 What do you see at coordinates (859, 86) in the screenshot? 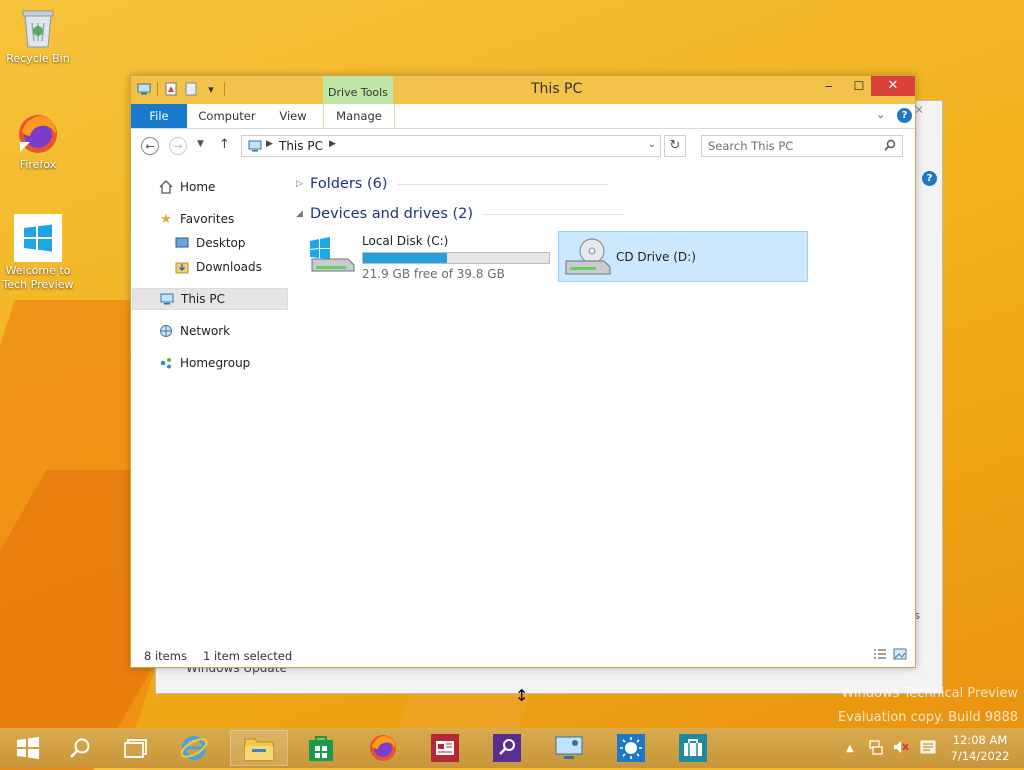
I see `maximize-button: ☐` at bounding box center [859, 86].